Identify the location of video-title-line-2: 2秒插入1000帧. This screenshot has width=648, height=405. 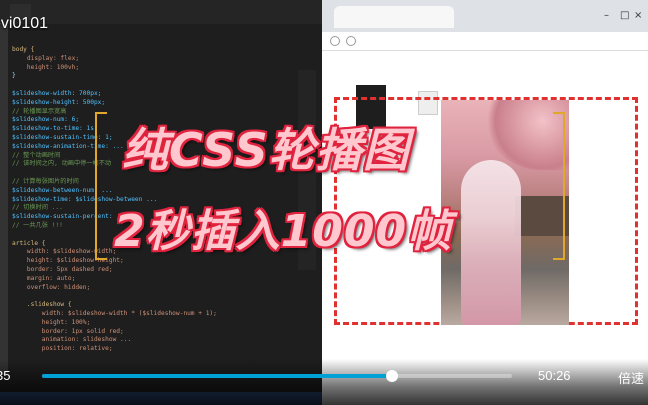
(283, 231).